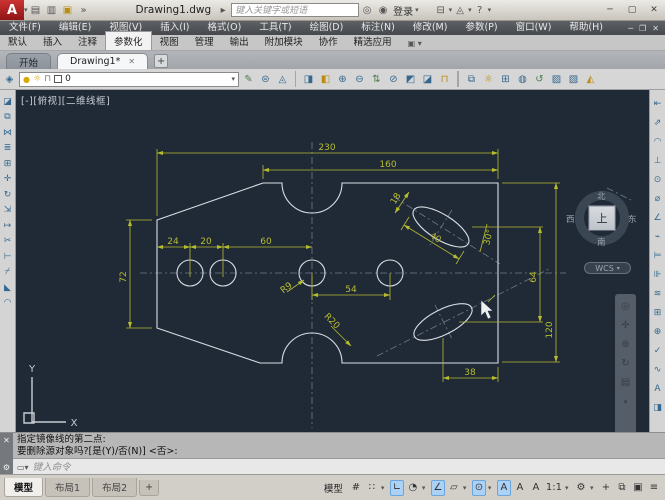 Image resolution: width=665 pixels, height=500 pixels. Describe the element at coordinates (607, 268) in the screenshot. I see `wcs-menu: WCS ▾` at that location.